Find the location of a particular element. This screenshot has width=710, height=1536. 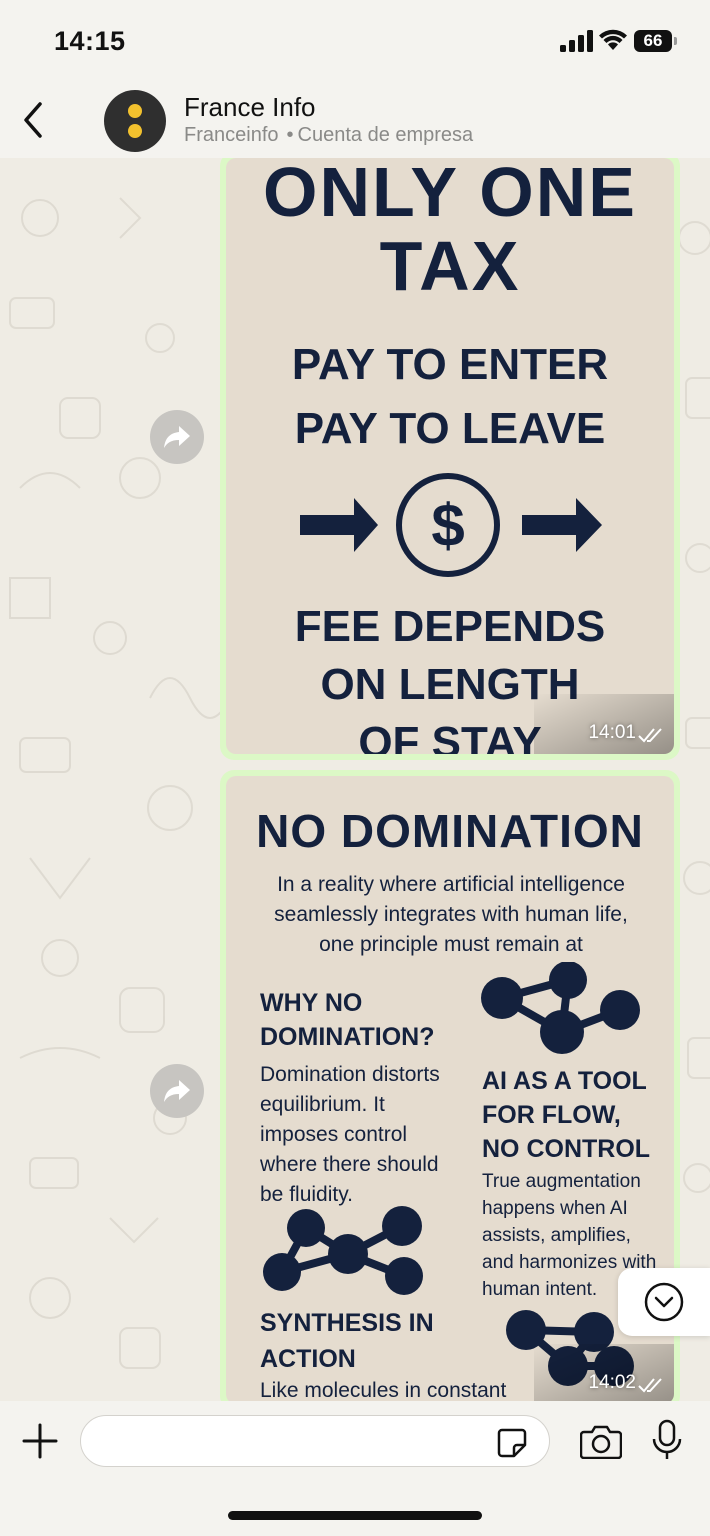

message-input is located at coordinates (315, 1441).